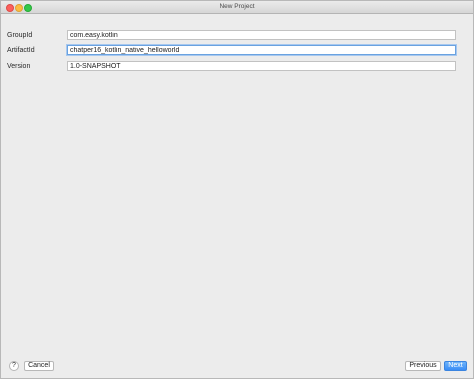 The width and height of the screenshot is (474, 379). I want to click on artifact-id-label: ArtifactId, so click(21, 50).